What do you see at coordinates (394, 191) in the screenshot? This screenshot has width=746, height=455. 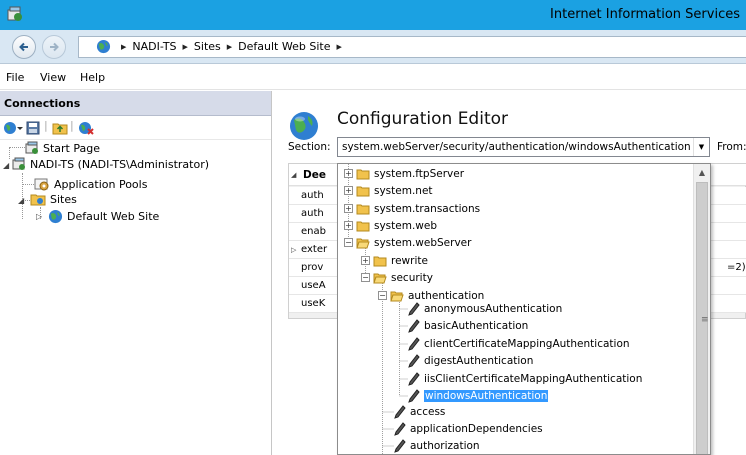 I see `tree-node-system-net: system.net` at bounding box center [394, 191].